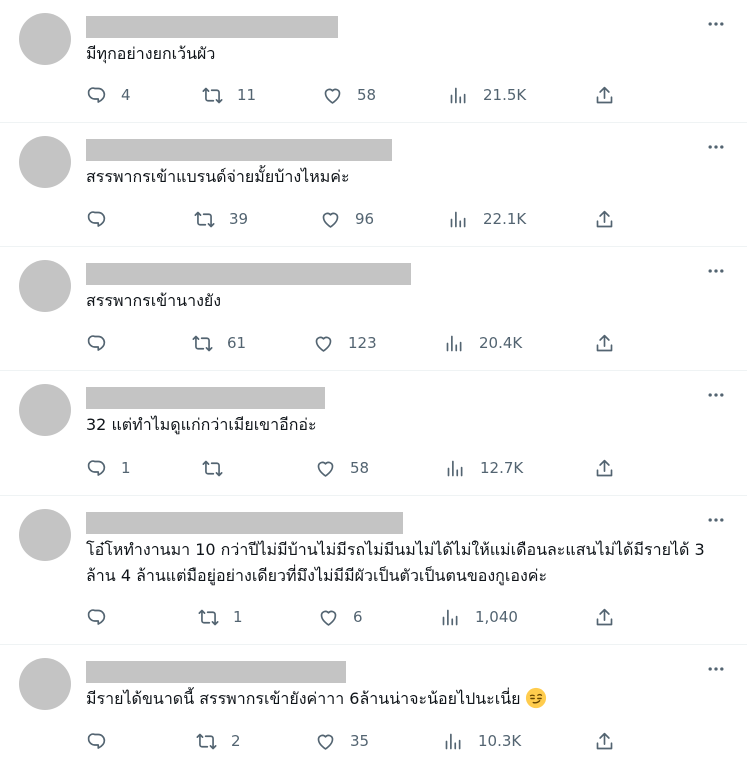 The width and height of the screenshot is (747, 765). What do you see at coordinates (500, 741) in the screenshot?
I see `views-count: 10.3K` at bounding box center [500, 741].